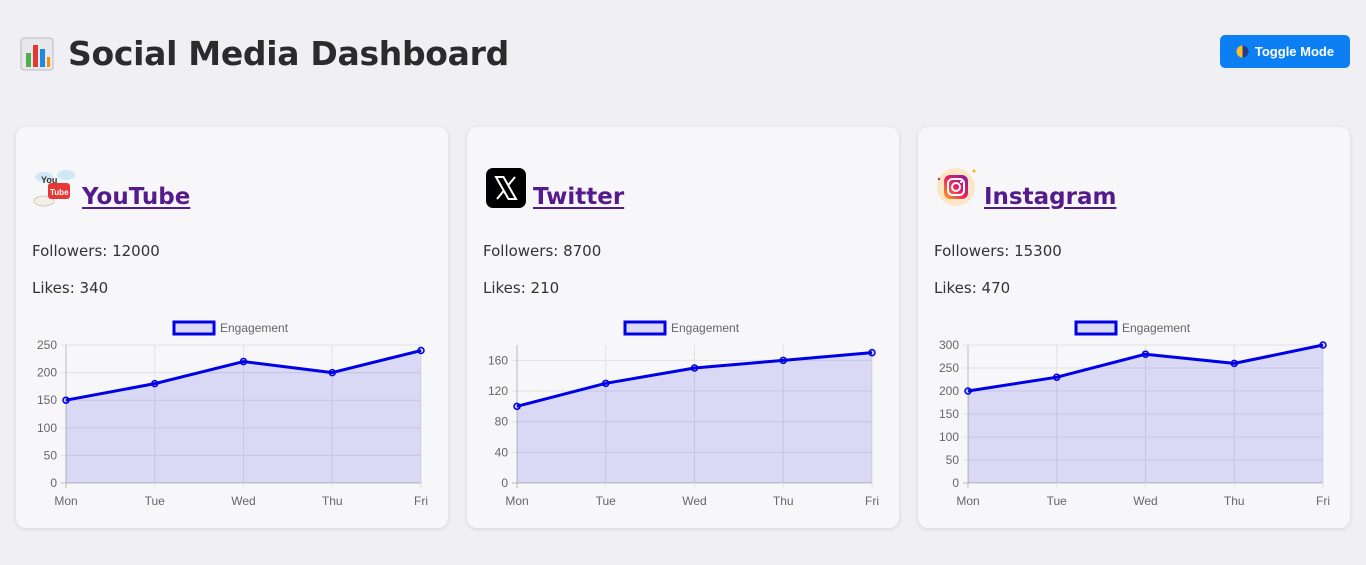  I want to click on likes-count: Likes: 340, so click(70, 288).